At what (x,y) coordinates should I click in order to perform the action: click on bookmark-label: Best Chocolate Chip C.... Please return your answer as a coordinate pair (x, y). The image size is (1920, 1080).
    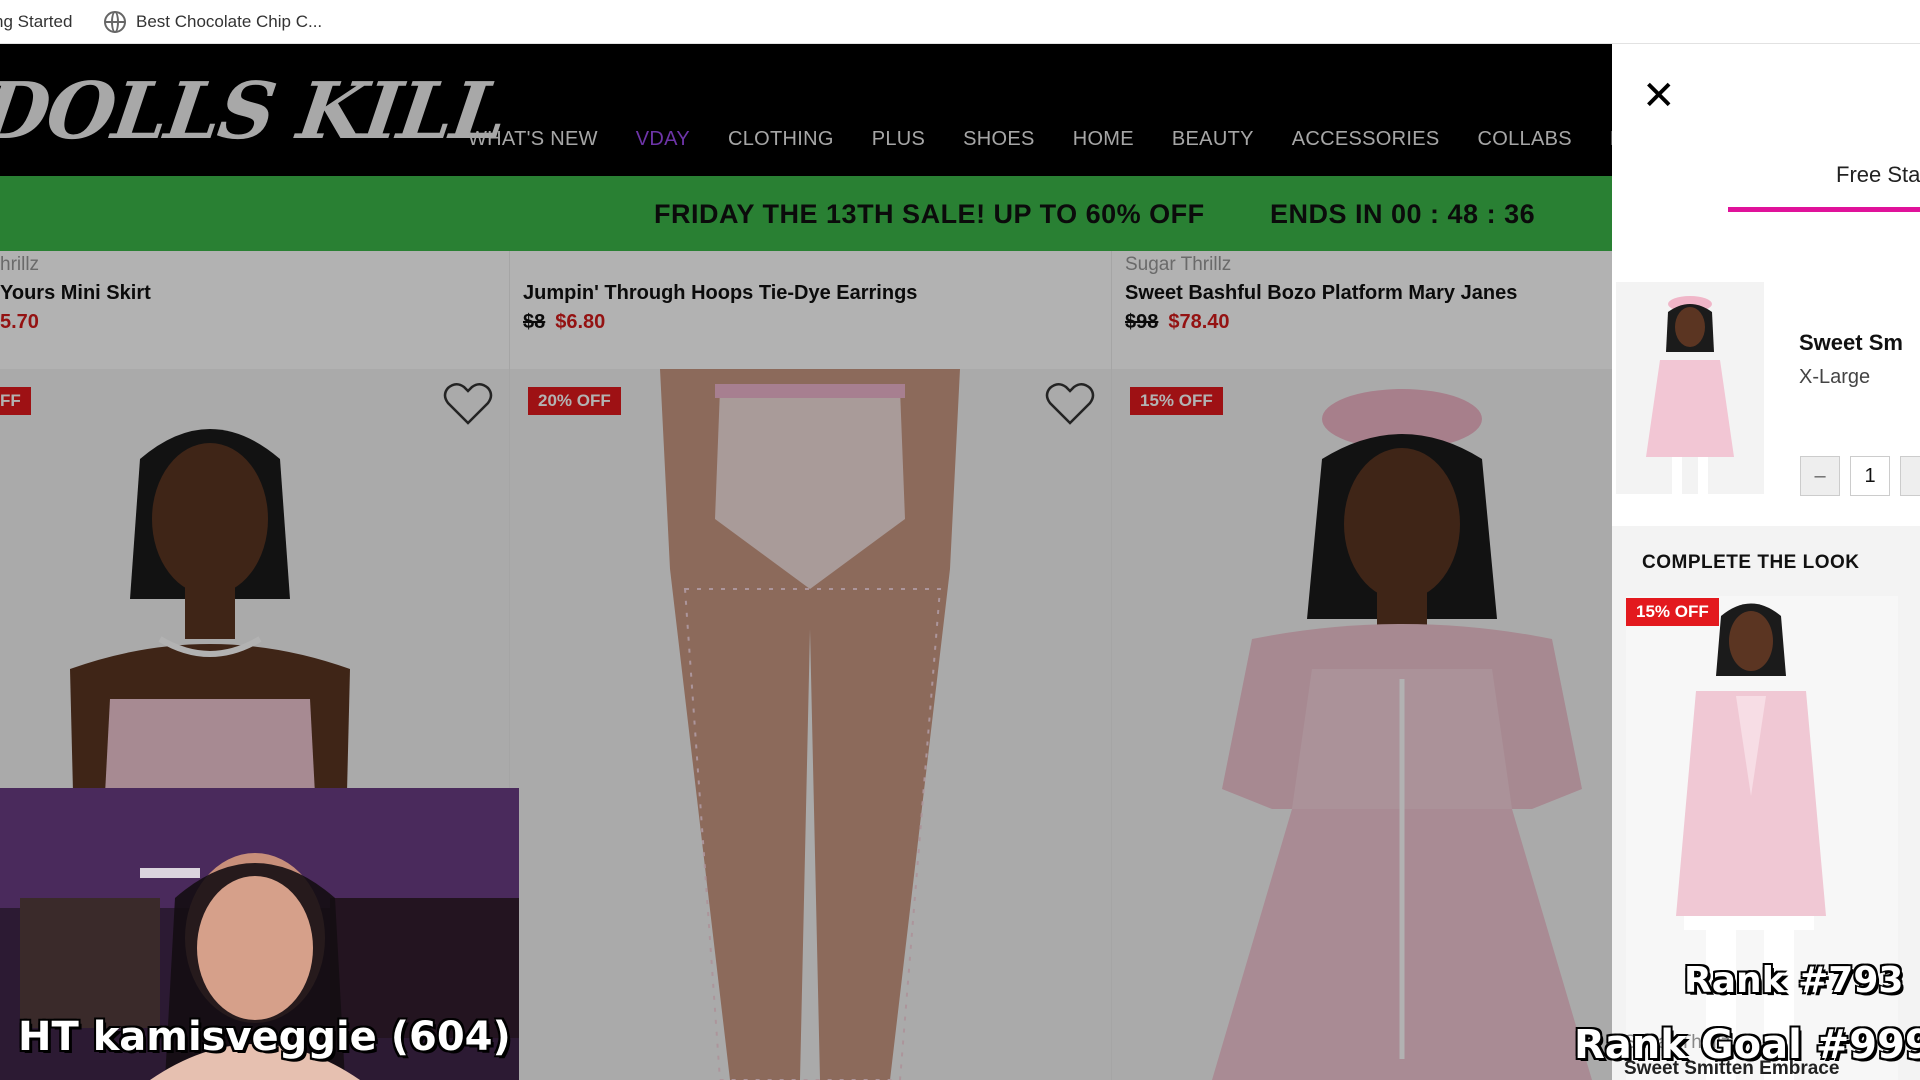
    Looking at the image, I should click on (229, 21).